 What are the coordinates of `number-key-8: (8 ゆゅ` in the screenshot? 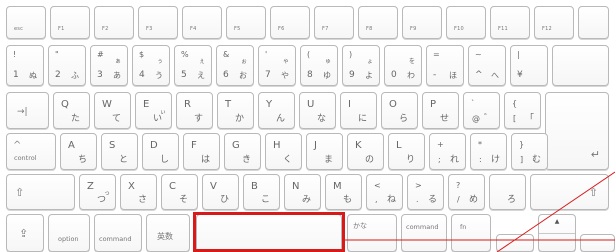 It's located at (319, 65).